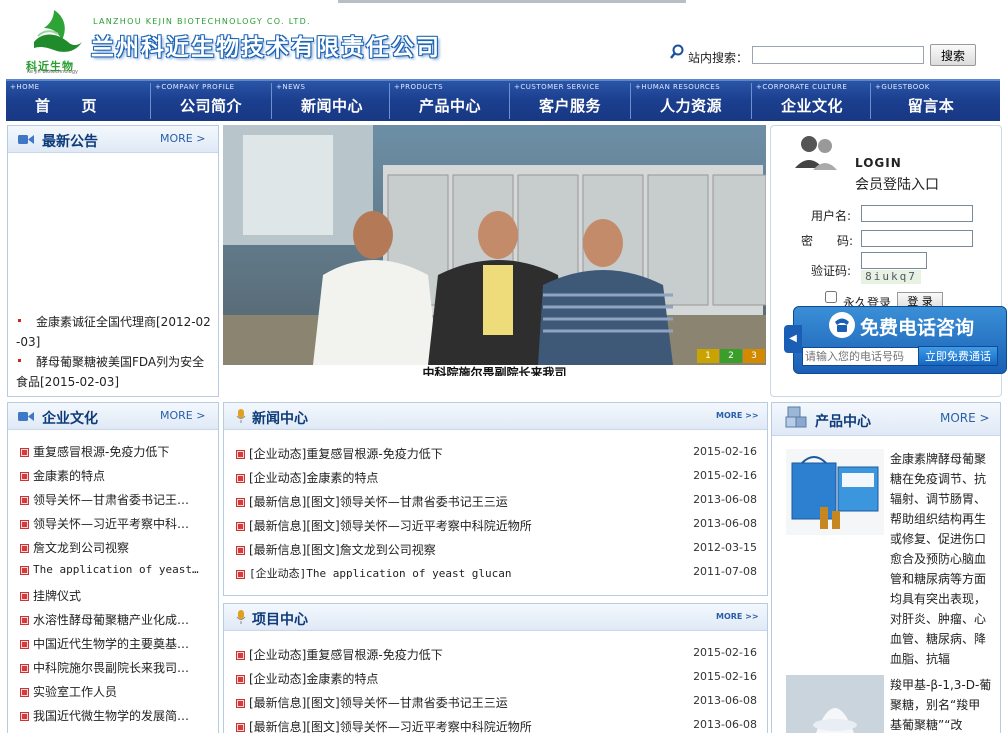  What do you see at coordinates (842, 326) in the screenshot?
I see `phone-icon` at bounding box center [842, 326].